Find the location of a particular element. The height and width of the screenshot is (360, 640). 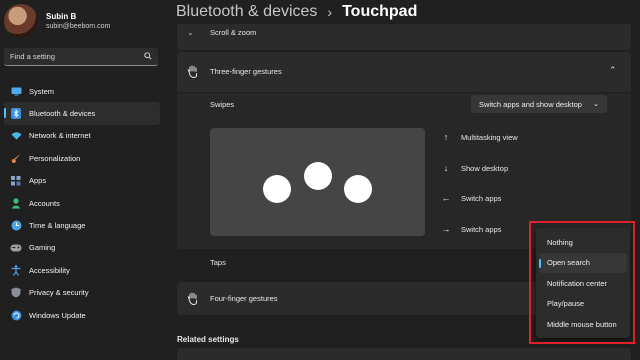

sidebar-item-label: Privacy & security is located at coordinates (59, 293).